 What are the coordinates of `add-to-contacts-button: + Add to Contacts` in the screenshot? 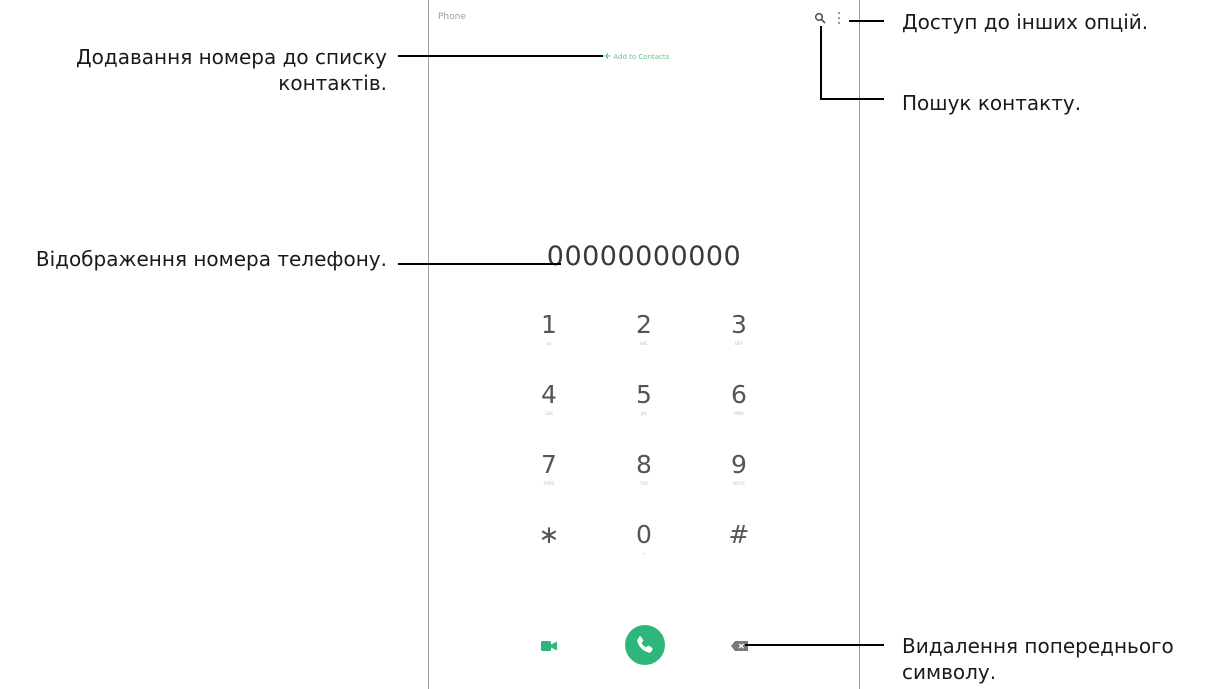 It's located at (636, 56).